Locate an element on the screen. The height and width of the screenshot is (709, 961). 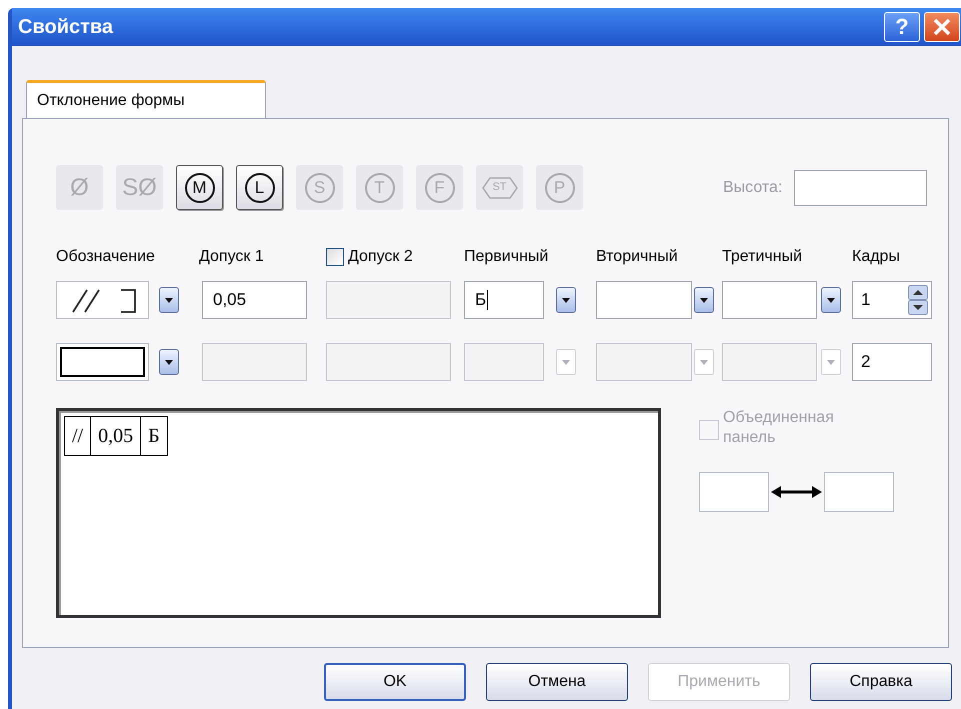
column-label: Допуск 2 is located at coordinates (380, 257).